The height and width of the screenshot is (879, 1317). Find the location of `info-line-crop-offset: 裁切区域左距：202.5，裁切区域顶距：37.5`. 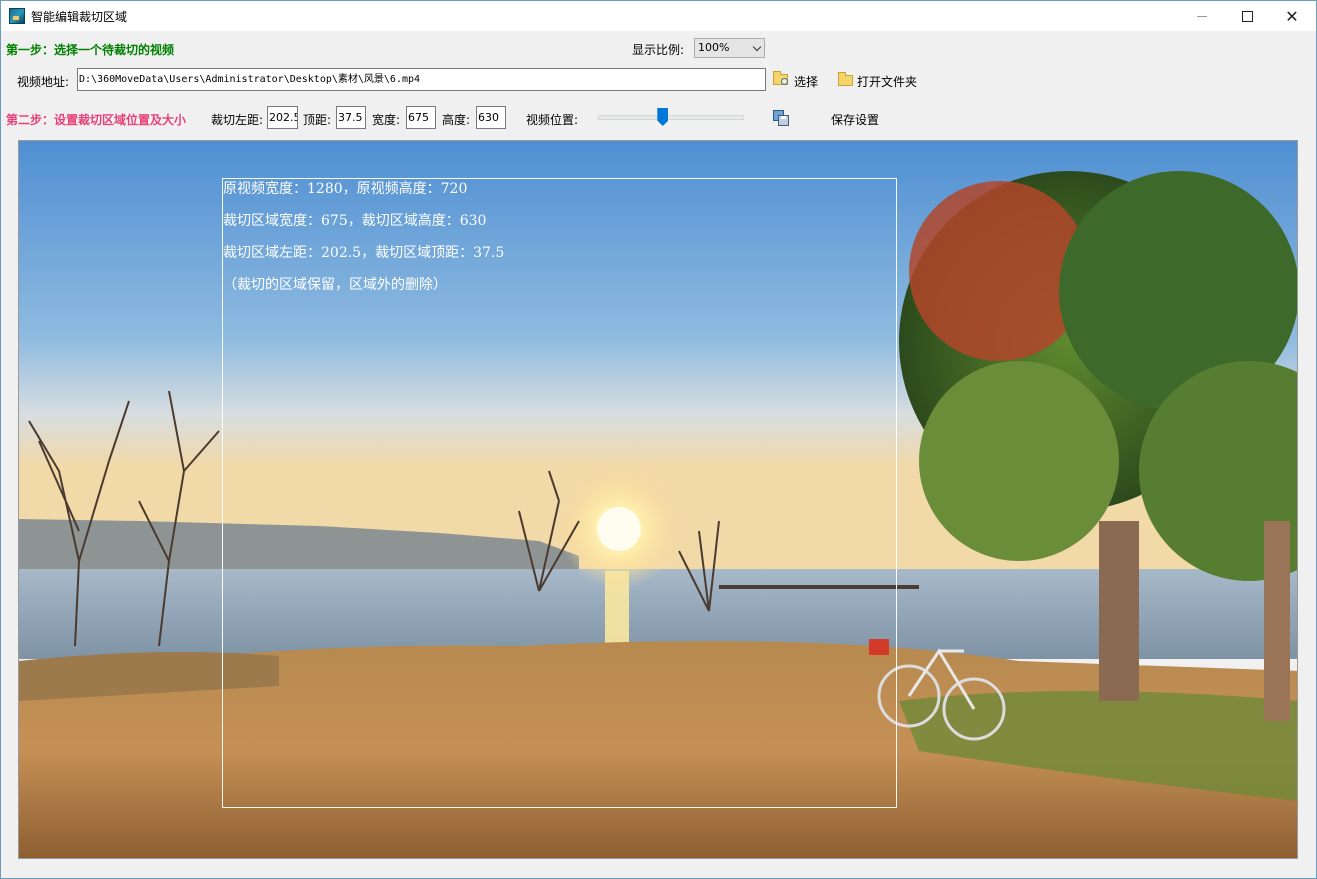

info-line-crop-offset: 裁切区域左距：202.5，裁切区域顶距：37.5 is located at coordinates (364, 253).